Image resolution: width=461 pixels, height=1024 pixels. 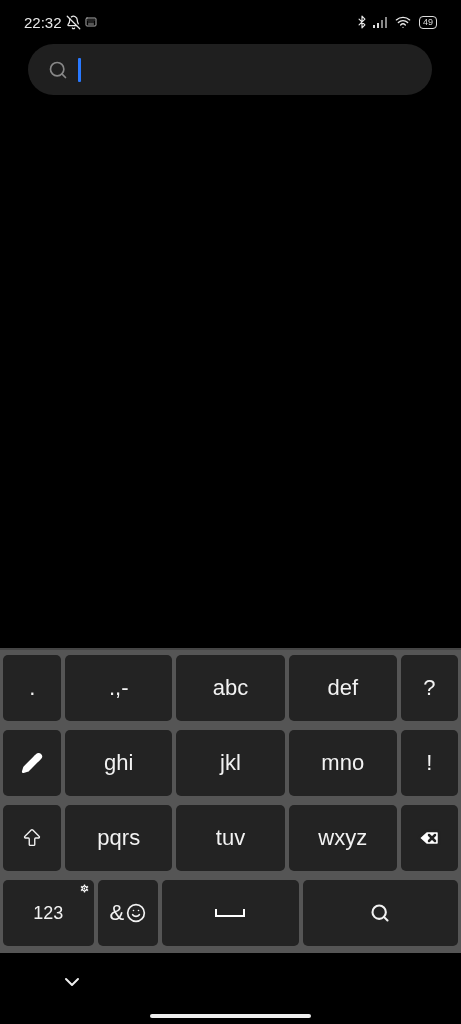 I want to click on keyboard-key: jkl, so click(x=230, y=763).